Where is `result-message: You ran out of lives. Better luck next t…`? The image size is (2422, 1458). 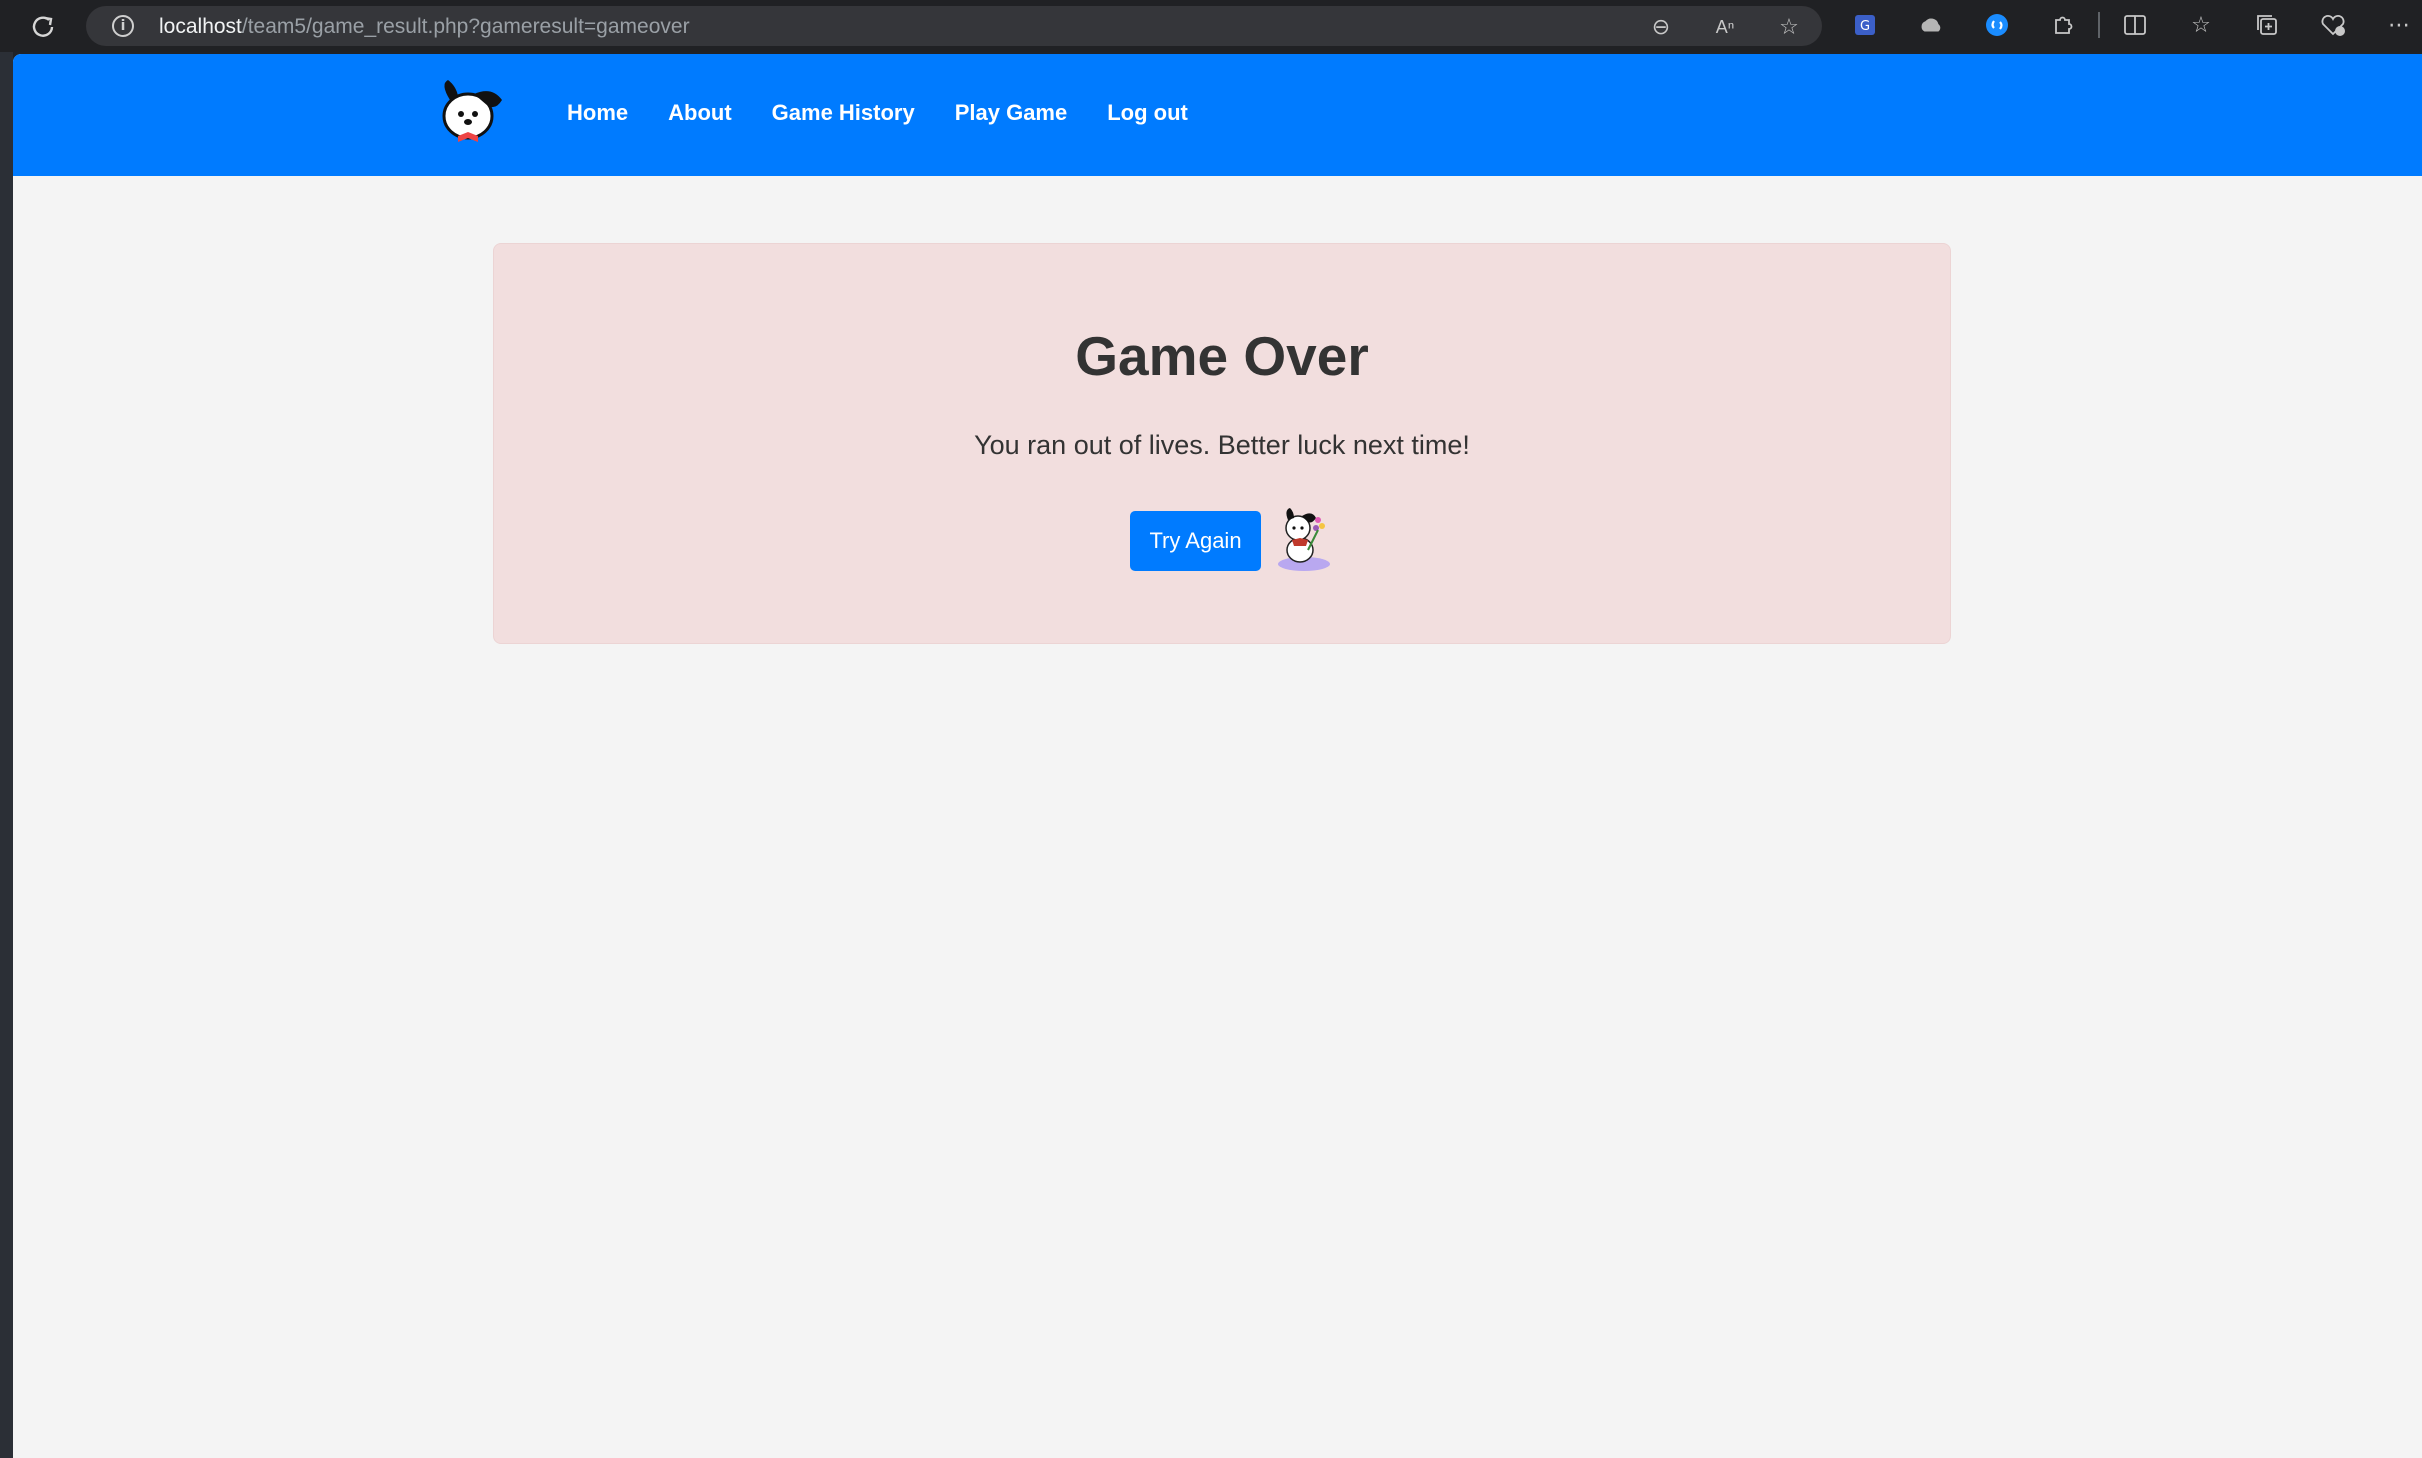 result-message: You ran out of lives. Better luck next t… is located at coordinates (1222, 445).